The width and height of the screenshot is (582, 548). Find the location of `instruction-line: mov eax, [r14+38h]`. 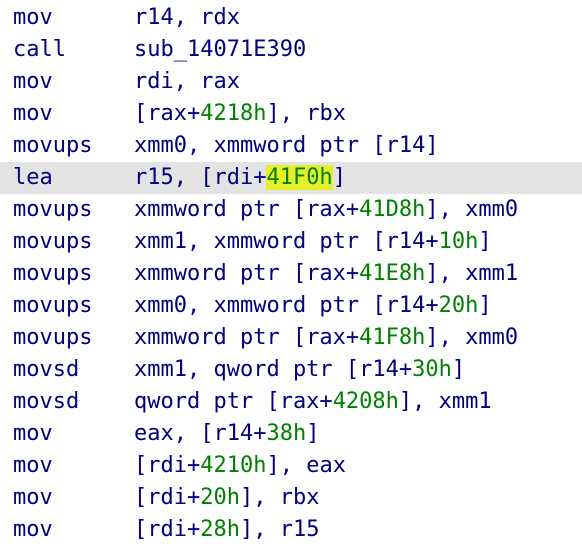

instruction-line: mov eax, [r14+38h] is located at coordinates (291, 434).